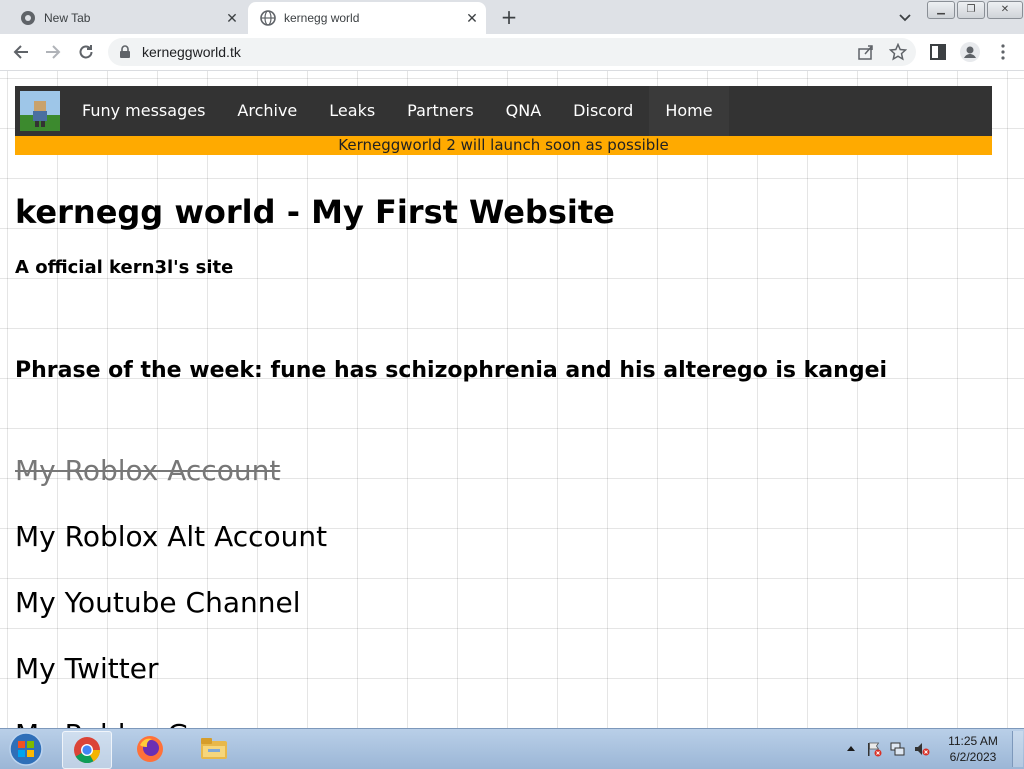  I want to click on taskbar: 11:25 AM 6/2/2023, so click(512, 748).